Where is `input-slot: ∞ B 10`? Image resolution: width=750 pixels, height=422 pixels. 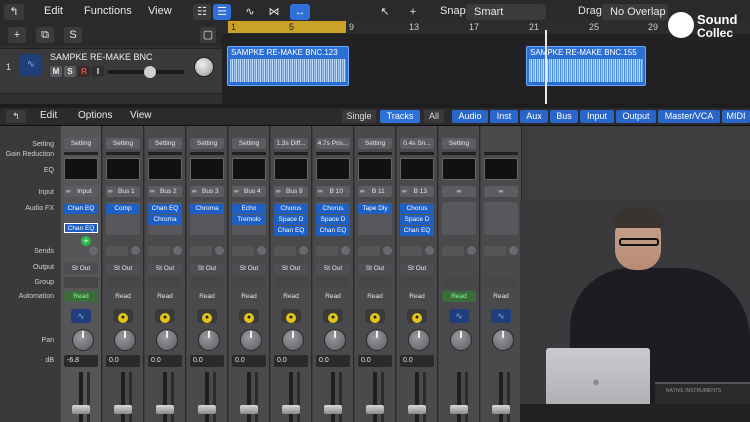 input-slot: ∞ B 10 is located at coordinates (333, 191).